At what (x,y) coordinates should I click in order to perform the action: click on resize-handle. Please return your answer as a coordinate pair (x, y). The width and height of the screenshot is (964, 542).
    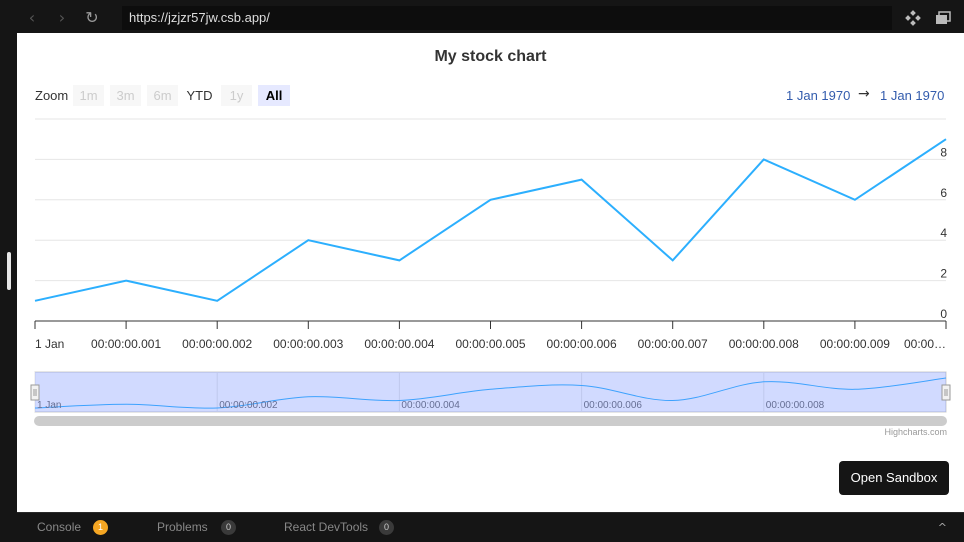
    Looking at the image, I should click on (9, 271).